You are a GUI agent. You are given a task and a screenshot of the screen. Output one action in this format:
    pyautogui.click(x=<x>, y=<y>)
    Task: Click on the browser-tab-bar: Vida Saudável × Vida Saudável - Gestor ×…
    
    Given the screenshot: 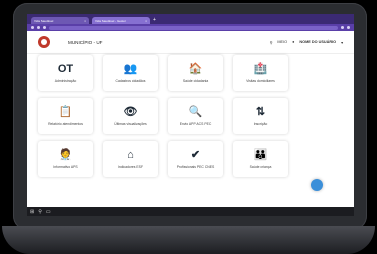 What is the action you would take?
    pyautogui.click(x=190, y=19)
    